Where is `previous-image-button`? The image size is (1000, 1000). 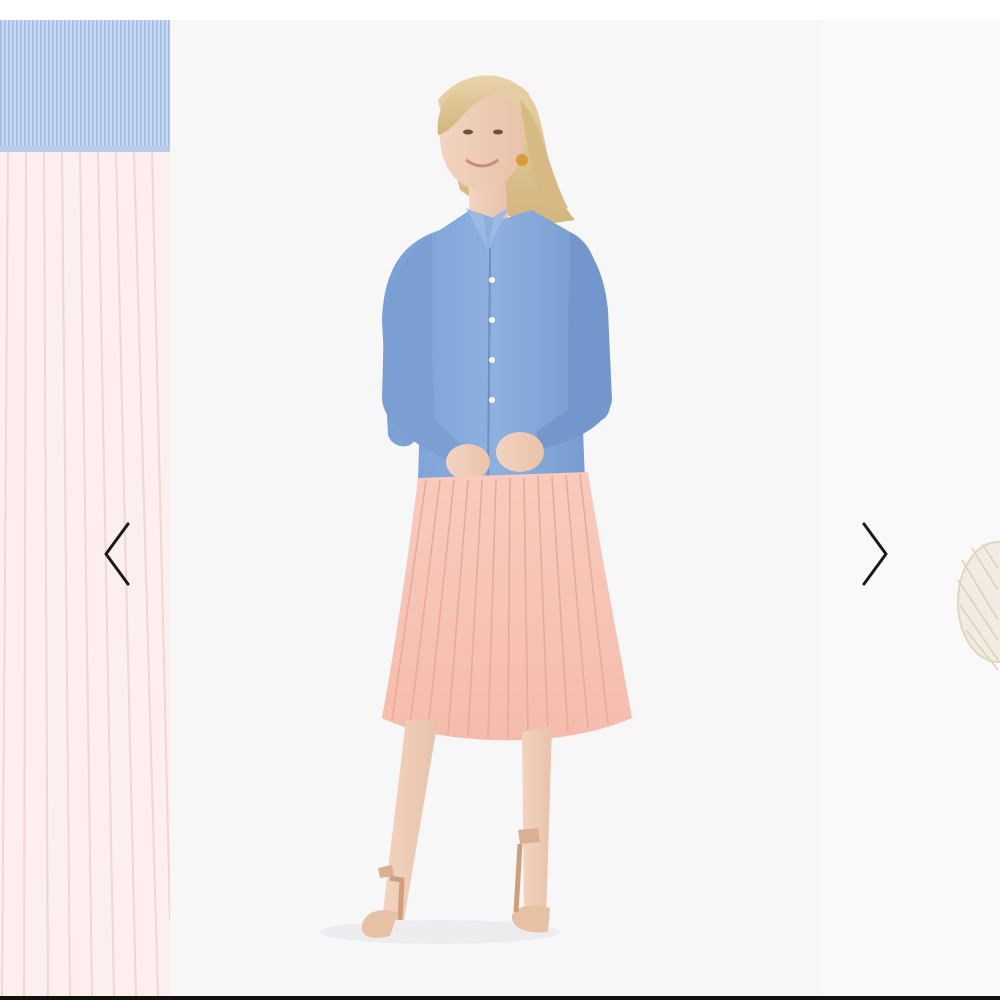 previous-image-button is located at coordinates (118, 554).